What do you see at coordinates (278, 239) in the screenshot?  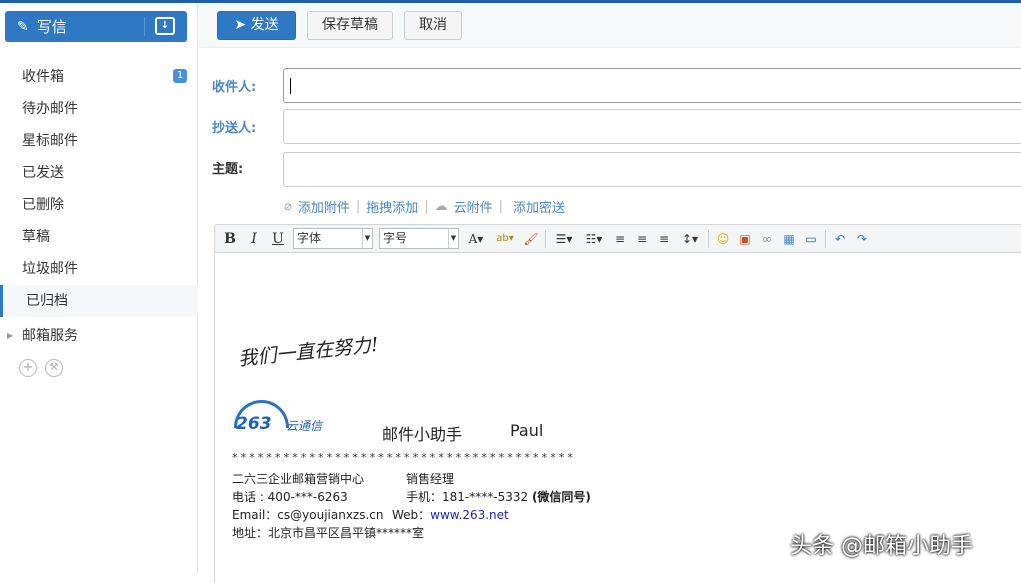 I see `underline-icon: U` at bounding box center [278, 239].